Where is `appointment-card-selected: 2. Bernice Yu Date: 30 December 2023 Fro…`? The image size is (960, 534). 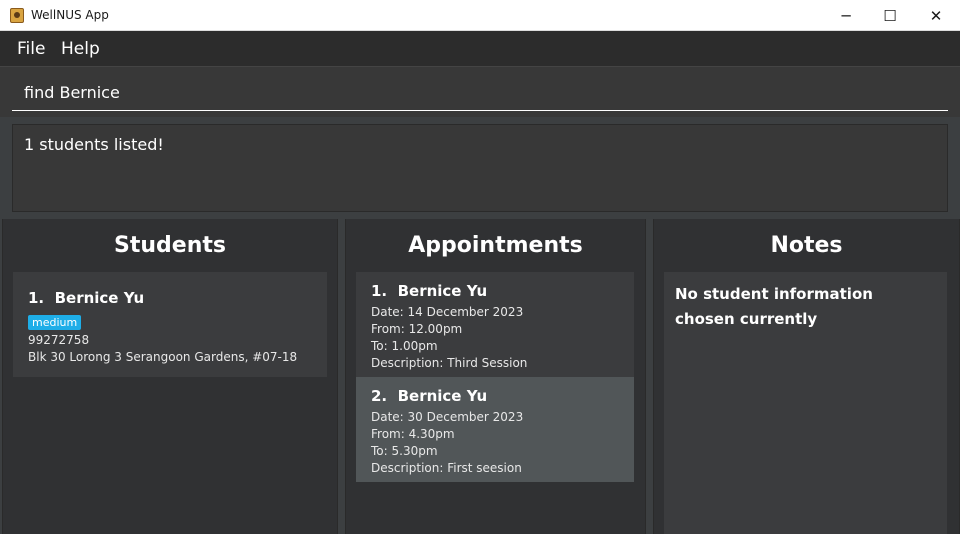
appointment-card-selected: 2. Bernice Yu Date: 30 December 2023 Fro… is located at coordinates (495, 429).